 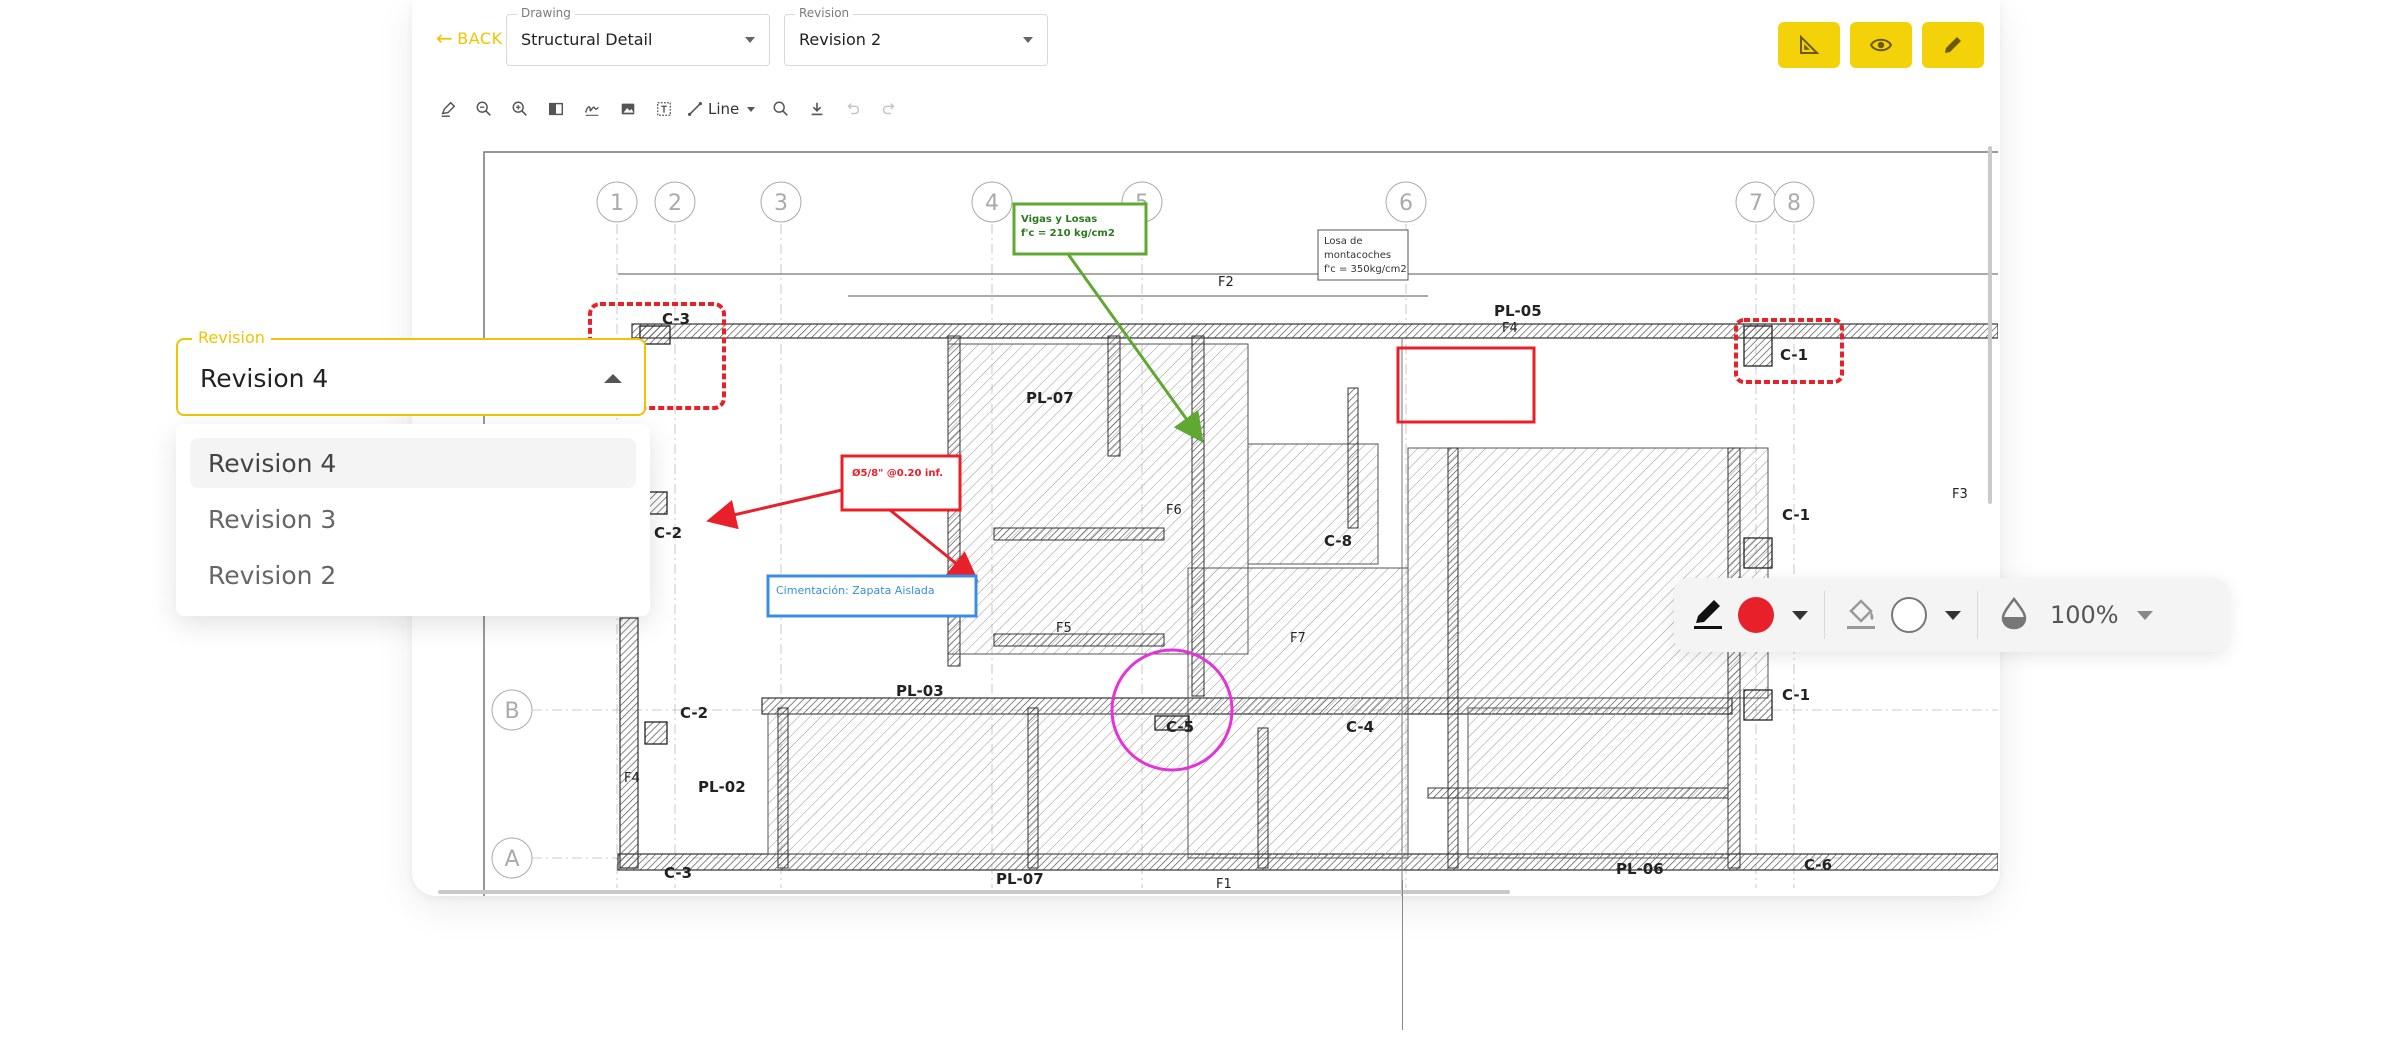 I want to click on green-callout-line: Vigas y Losas, so click(x=1059, y=219).